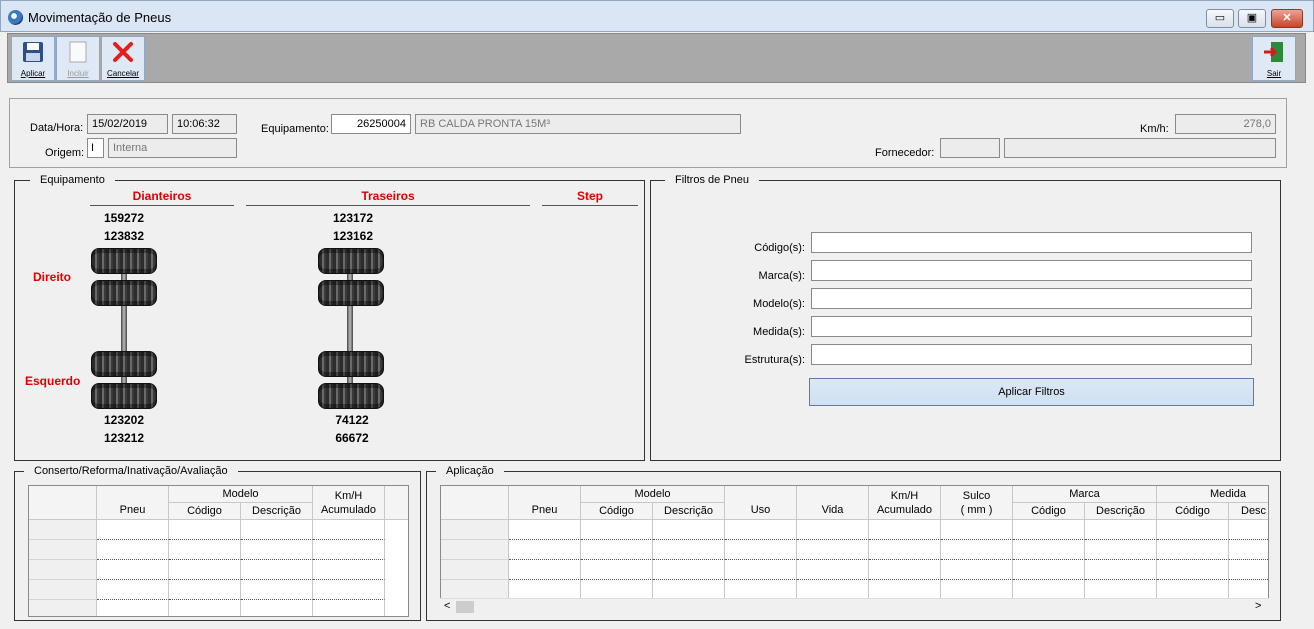 This screenshot has width=1314, height=629. I want to click on tire-rear-right-outer, so click(351, 261).